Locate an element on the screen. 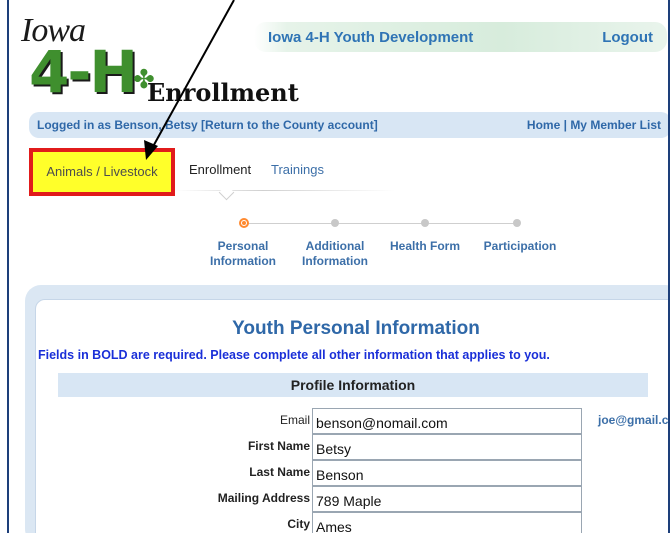 This screenshot has height=533, width=672. step-label-line: Health Form is located at coordinates (424, 246).